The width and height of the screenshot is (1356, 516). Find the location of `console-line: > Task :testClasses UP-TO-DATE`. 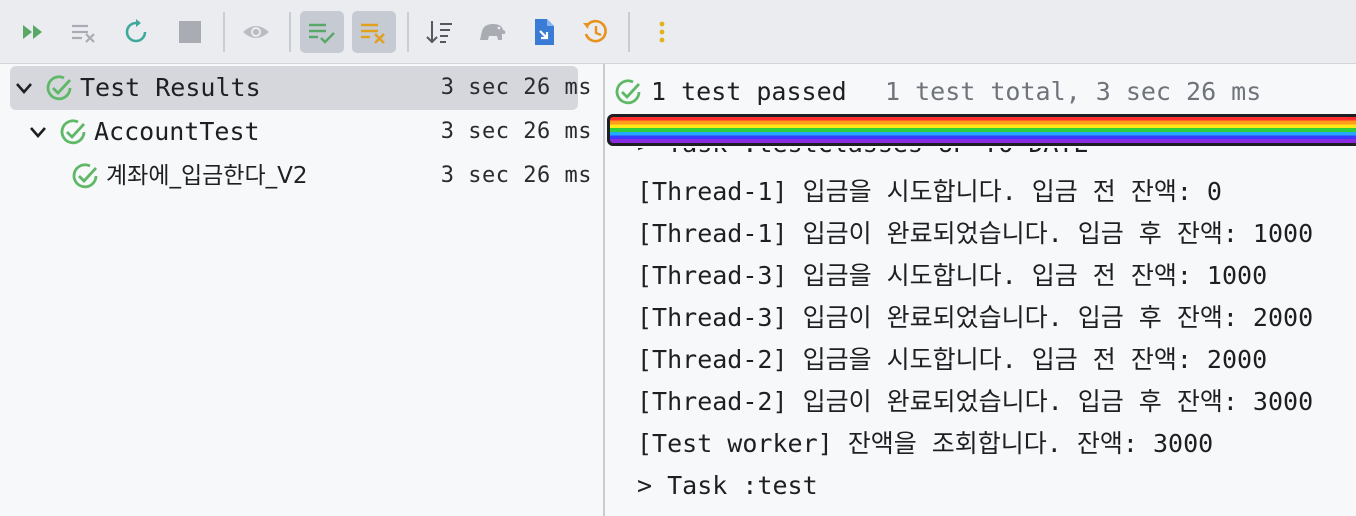

console-line: > Task :testClasses UP-TO-DATE is located at coordinates (863, 155).